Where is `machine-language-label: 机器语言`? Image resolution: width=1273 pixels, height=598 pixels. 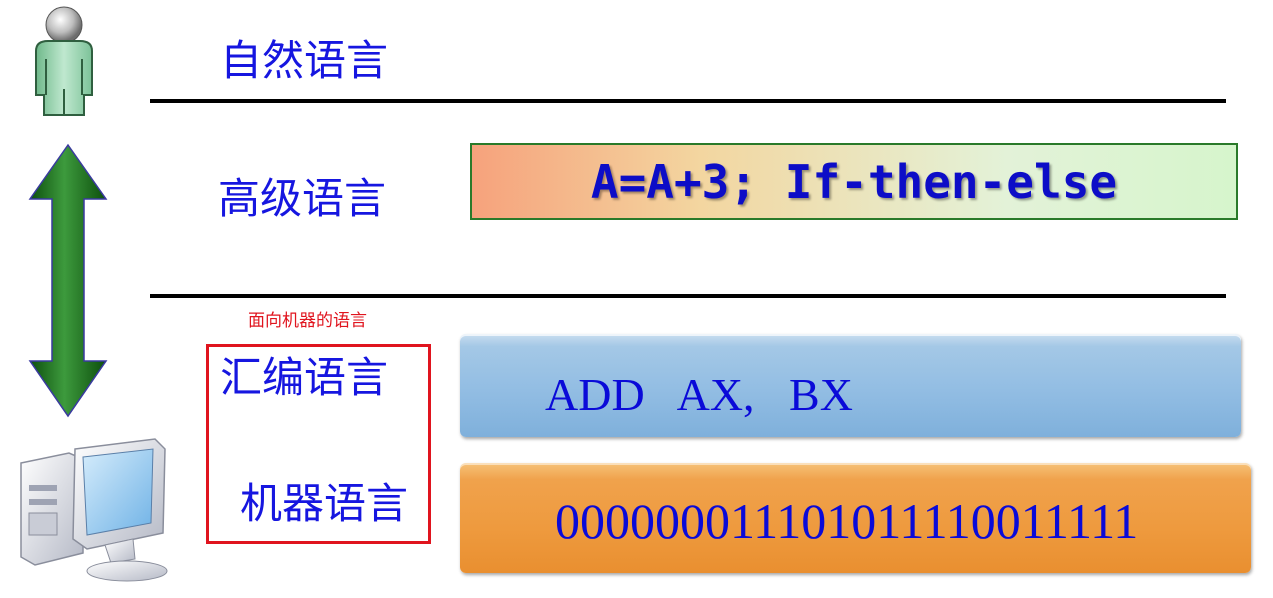 machine-language-label: 机器语言 is located at coordinates (324, 503).